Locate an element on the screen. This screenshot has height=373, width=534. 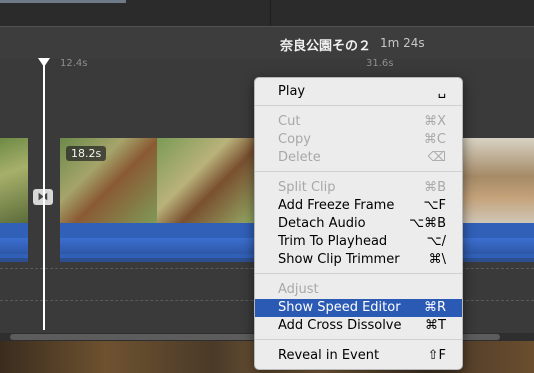
menu-item-add-freeze-frame: Add Freeze Frame ⌥F is located at coordinates (358, 206).